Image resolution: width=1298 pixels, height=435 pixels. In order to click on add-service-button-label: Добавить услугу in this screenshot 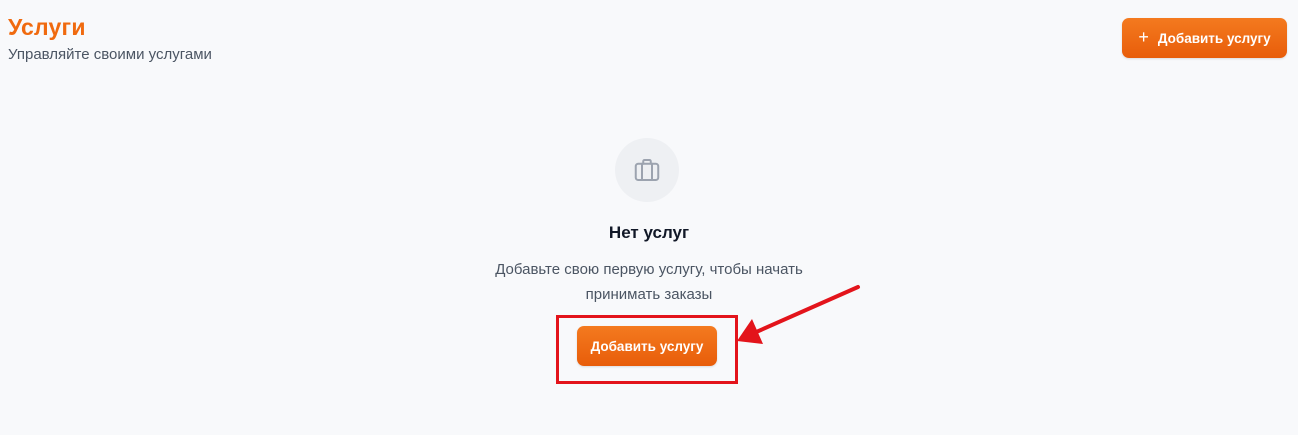, I will do `click(1214, 38)`.